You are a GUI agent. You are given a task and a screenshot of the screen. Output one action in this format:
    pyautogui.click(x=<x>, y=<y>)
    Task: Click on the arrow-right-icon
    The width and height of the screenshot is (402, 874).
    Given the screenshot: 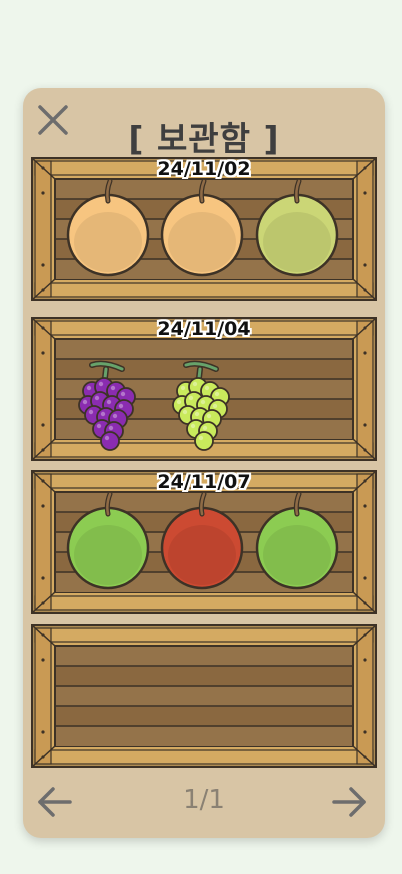 What is the action you would take?
    pyautogui.click(x=349, y=802)
    